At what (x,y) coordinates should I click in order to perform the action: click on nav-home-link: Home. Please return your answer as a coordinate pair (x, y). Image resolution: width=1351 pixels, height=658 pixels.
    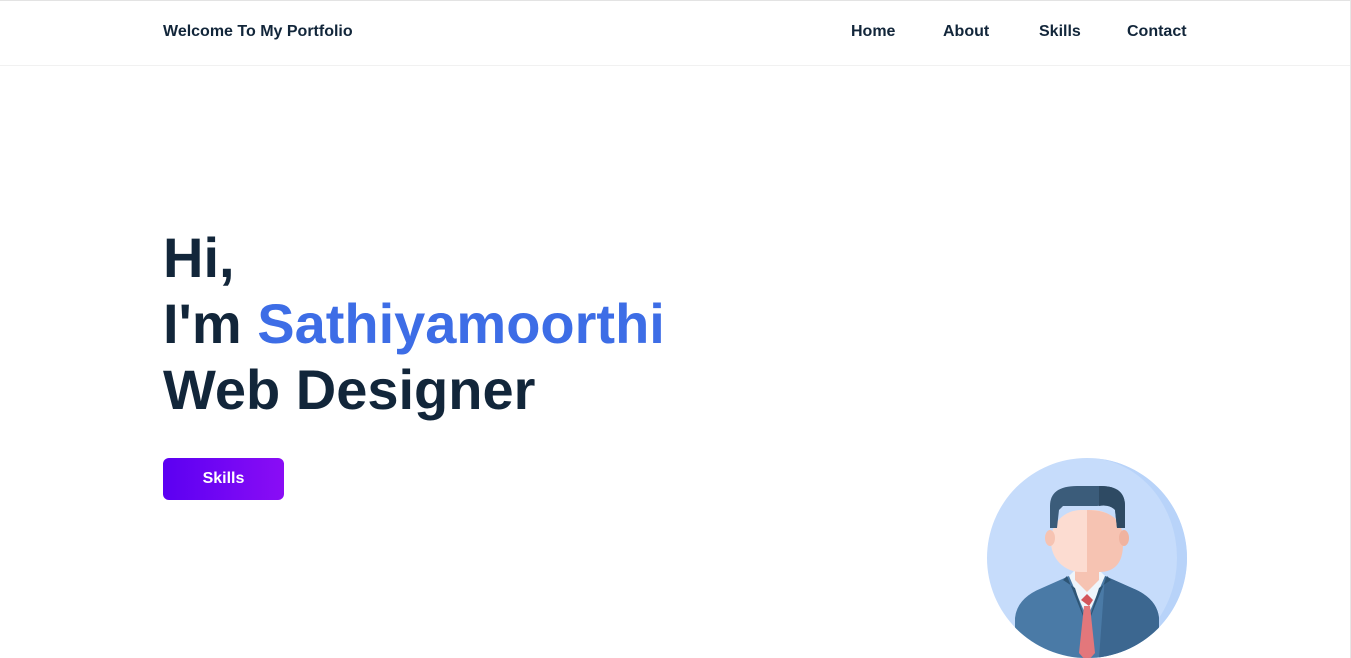
    Looking at the image, I should click on (873, 32).